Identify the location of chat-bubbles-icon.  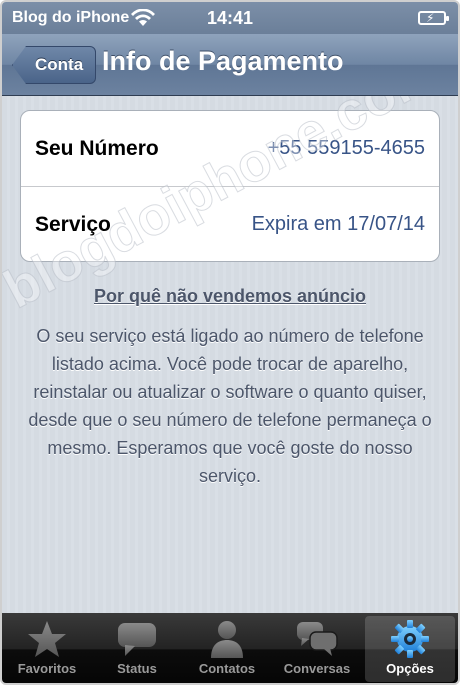
(317, 639).